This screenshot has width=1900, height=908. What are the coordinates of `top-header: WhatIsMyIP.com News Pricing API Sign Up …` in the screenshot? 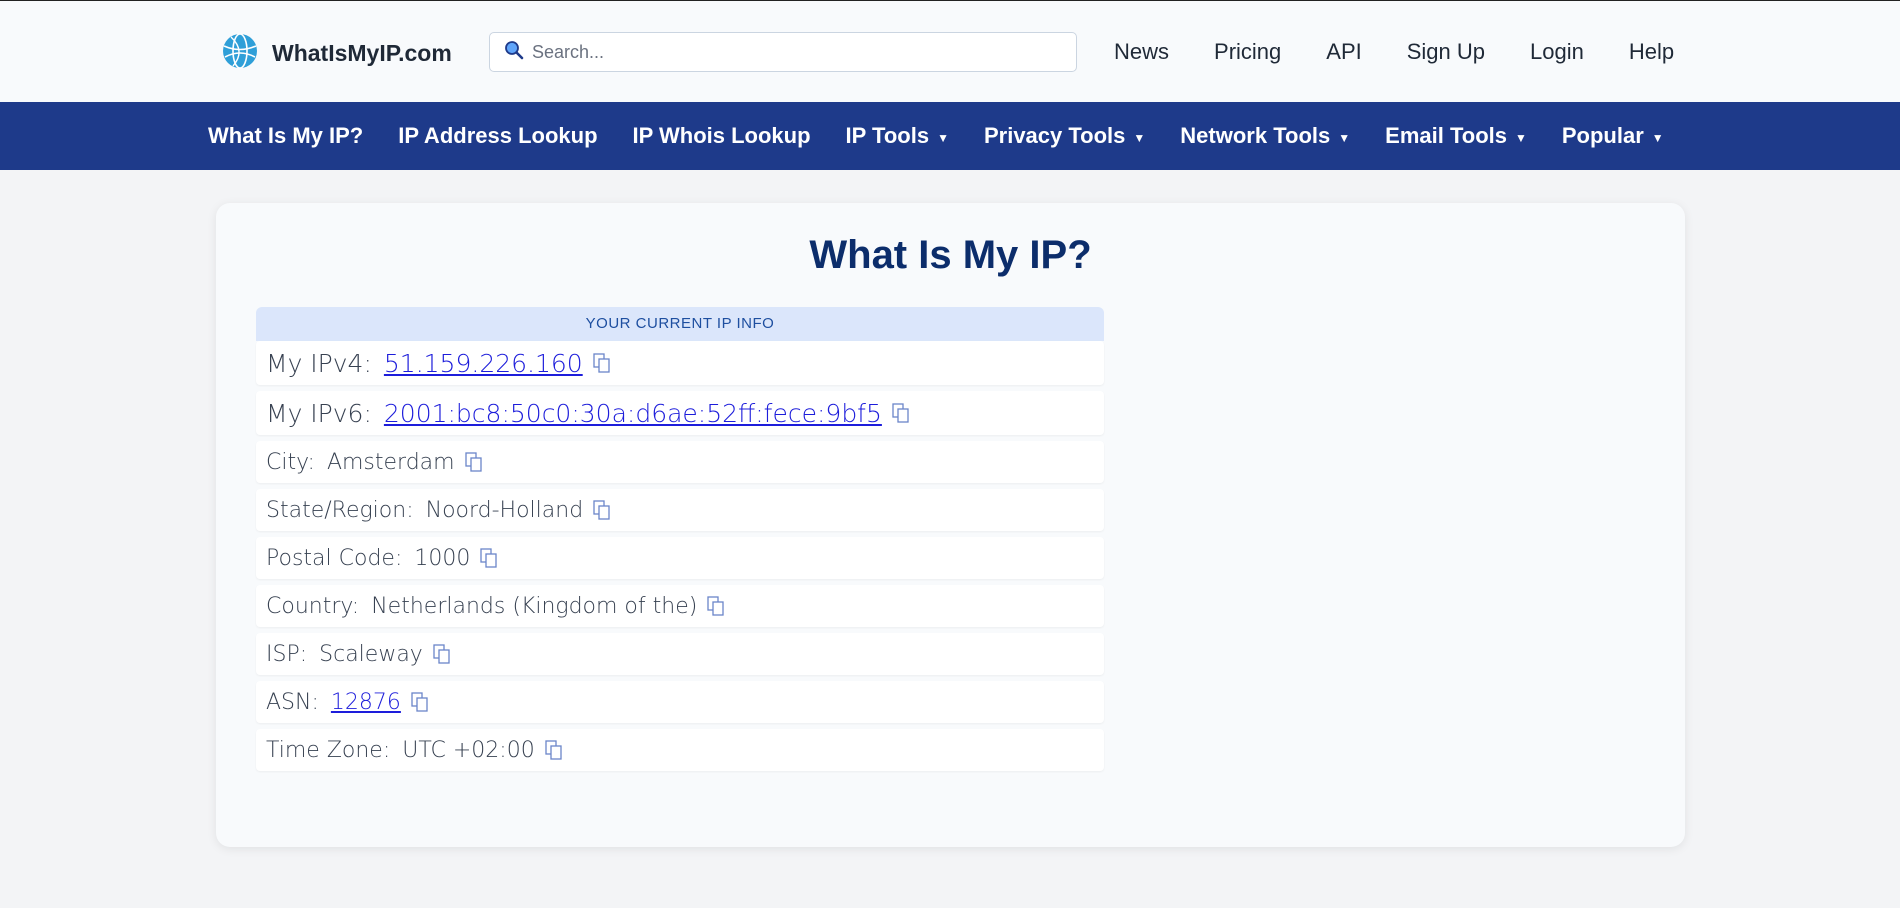 It's located at (950, 51).